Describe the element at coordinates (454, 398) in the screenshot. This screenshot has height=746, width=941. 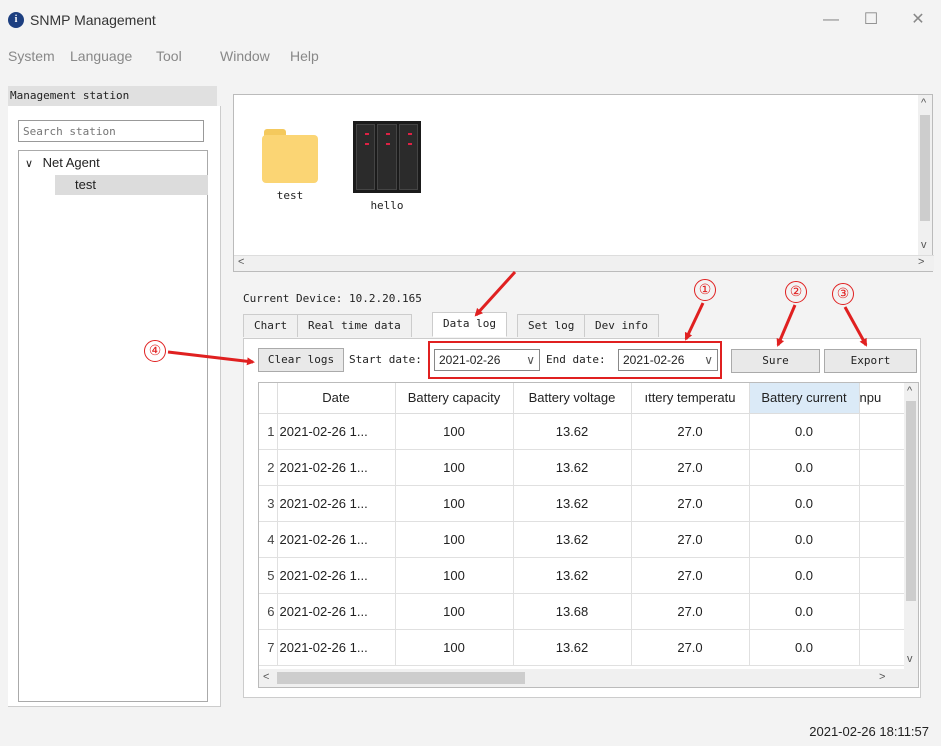
I see `column-header-battery-capacity: Battery capacity` at that location.